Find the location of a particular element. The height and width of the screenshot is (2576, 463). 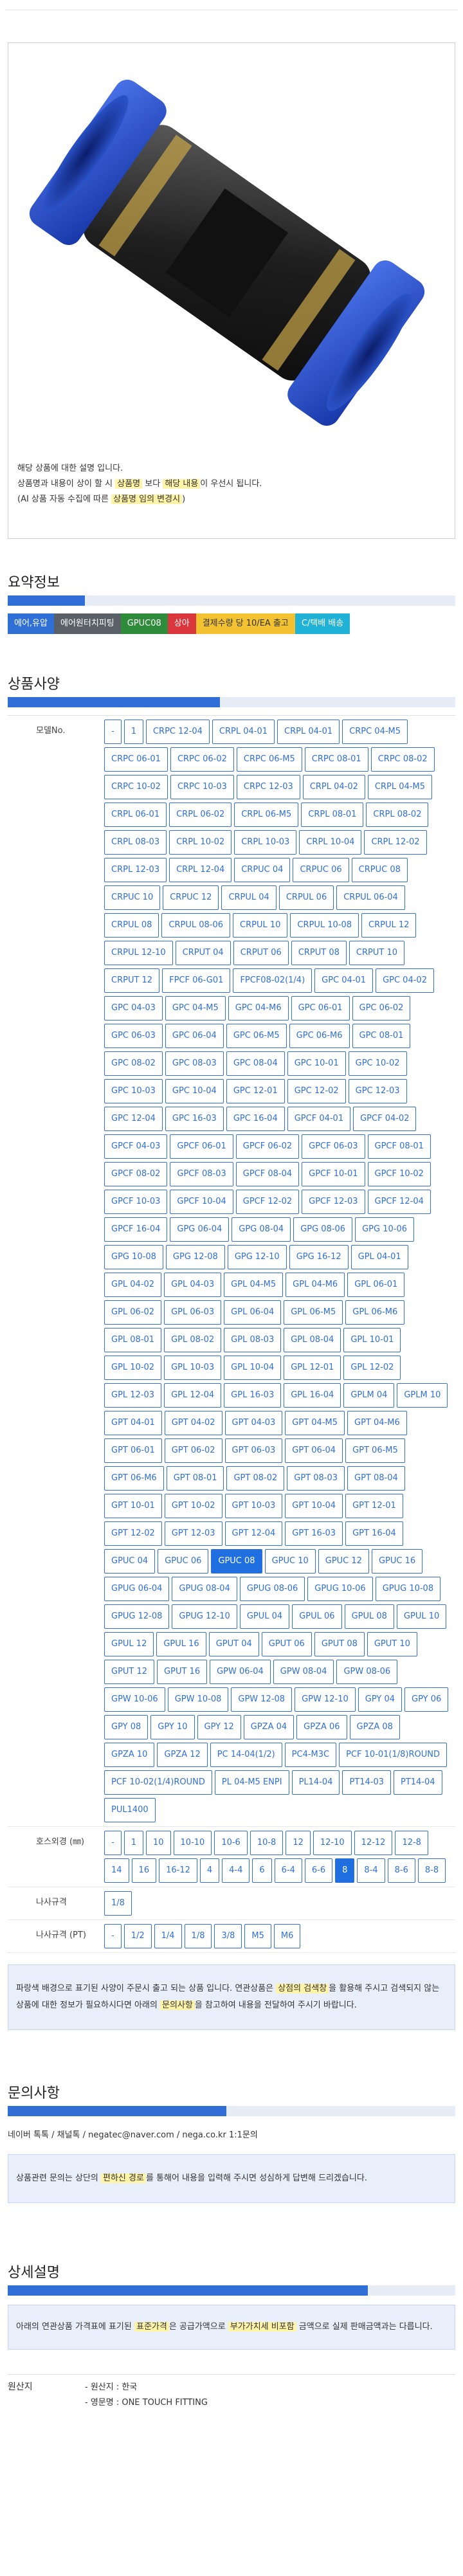

spec-option-button: CRPL 08-02 is located at coordinates (397, 815).